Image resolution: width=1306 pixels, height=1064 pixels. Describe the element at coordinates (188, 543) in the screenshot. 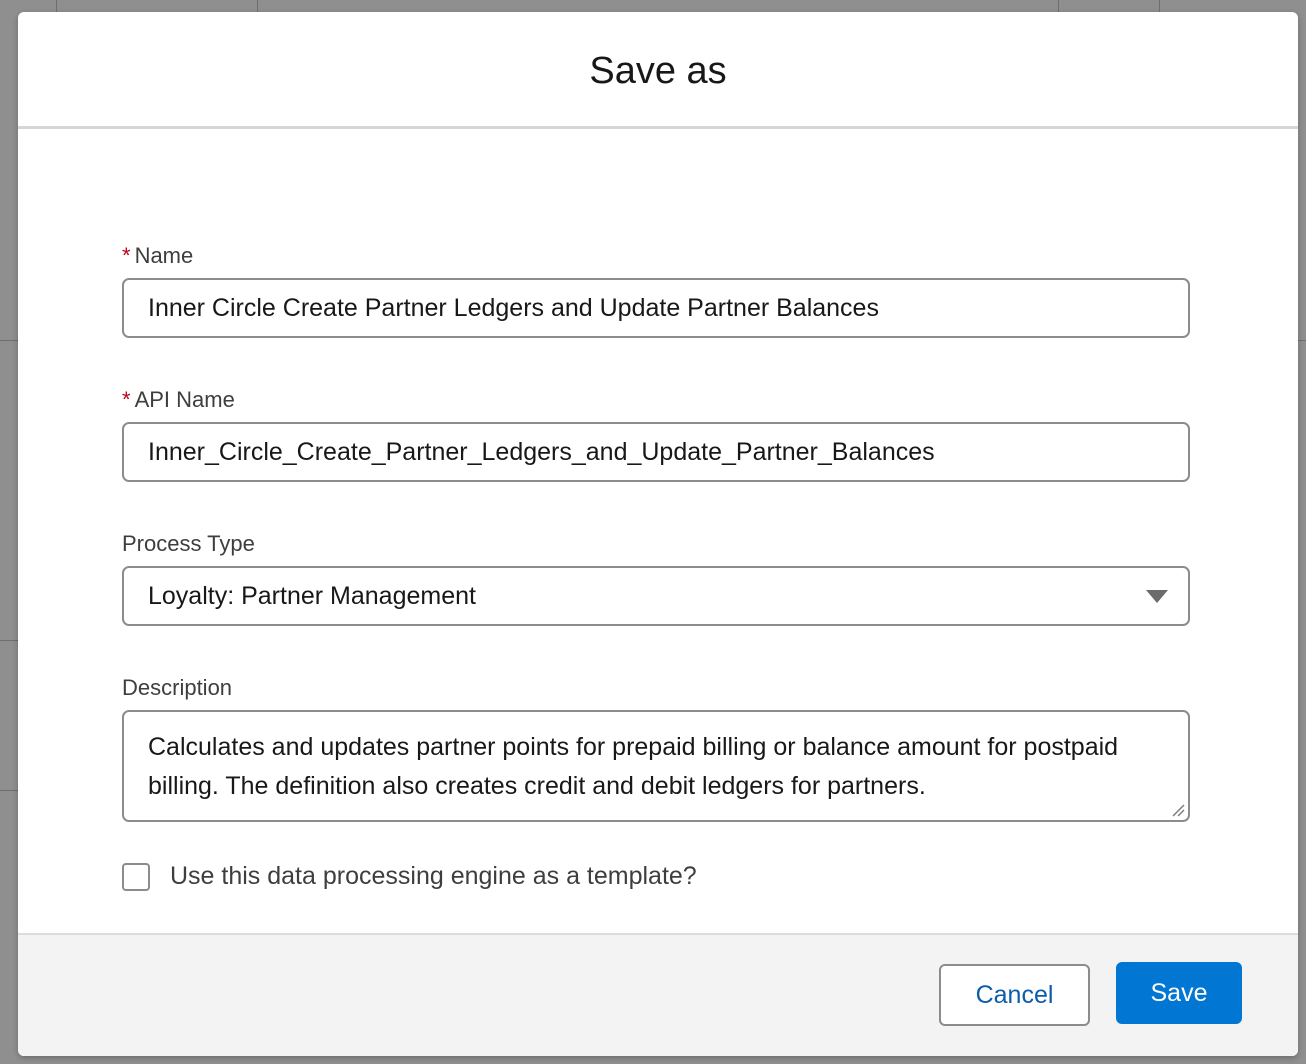

I see `process-type-label: Process Type` at that location.